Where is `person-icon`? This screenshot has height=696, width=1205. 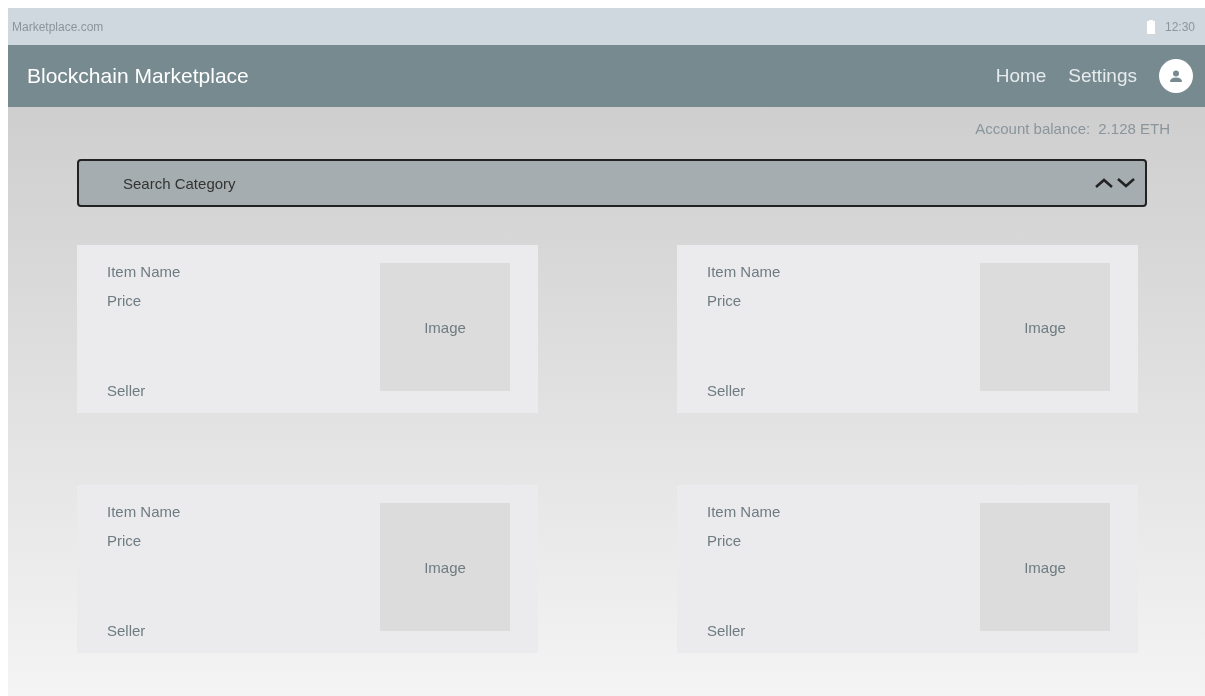
person-icon is located at coordinates (1176, 76).